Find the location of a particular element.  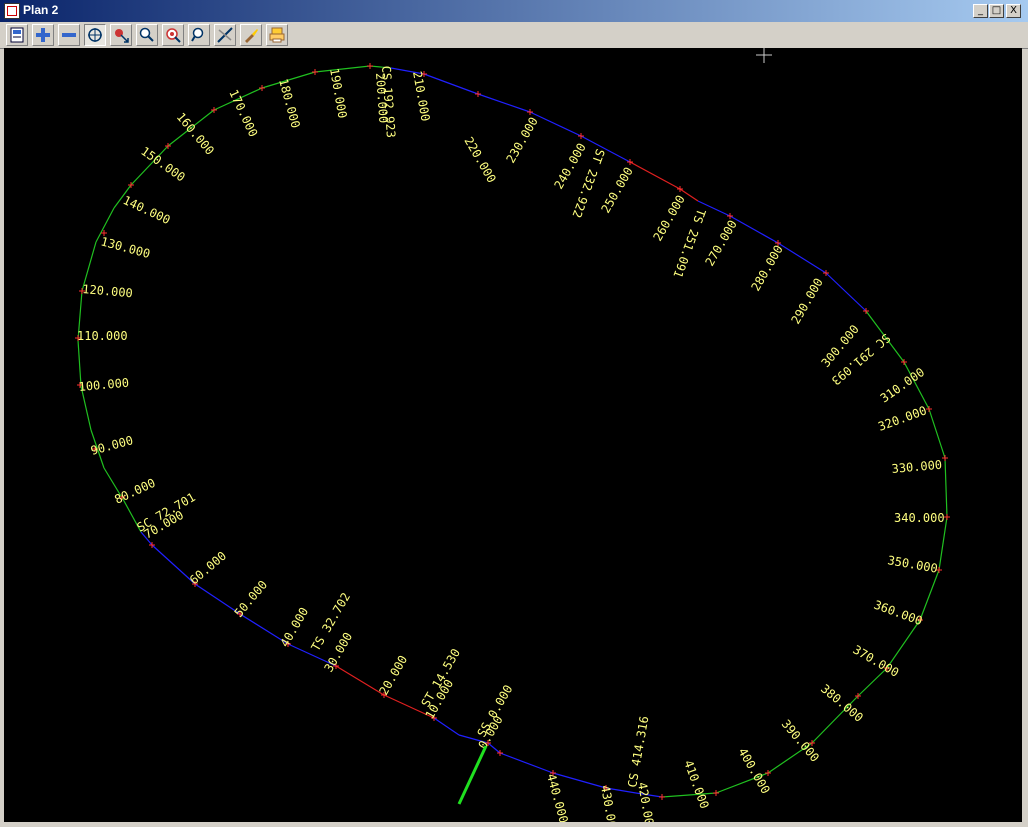

chainage-label: 210.000 is located at coordinates (421, 96).